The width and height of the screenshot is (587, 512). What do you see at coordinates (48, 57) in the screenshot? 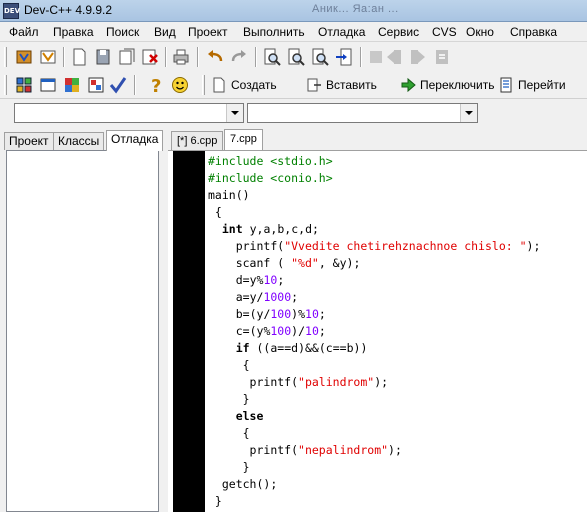
I see `open-icon` at bounding box center [48, 57].